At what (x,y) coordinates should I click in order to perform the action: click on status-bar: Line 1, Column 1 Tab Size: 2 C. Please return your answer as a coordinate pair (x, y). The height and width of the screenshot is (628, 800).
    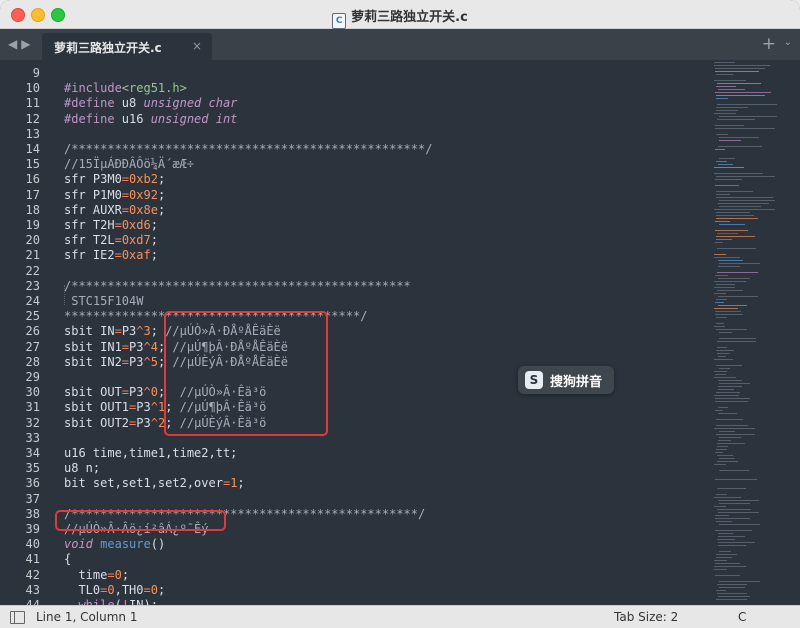
    Looking at the image, I should click on (400, 616).